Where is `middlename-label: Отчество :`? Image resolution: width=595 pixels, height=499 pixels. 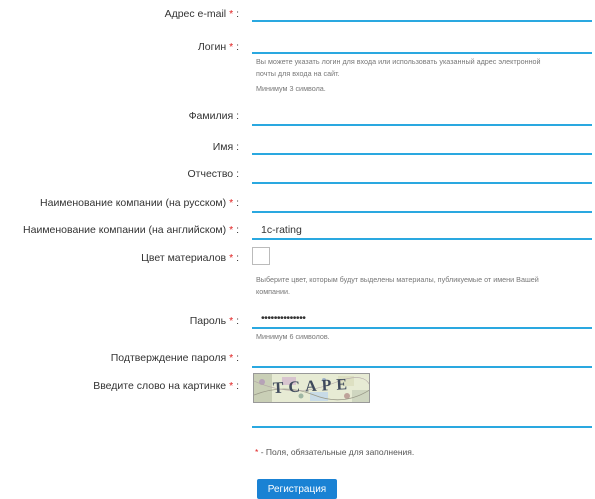
middlename-label: Отчество : is located at coordinates (214, 174).